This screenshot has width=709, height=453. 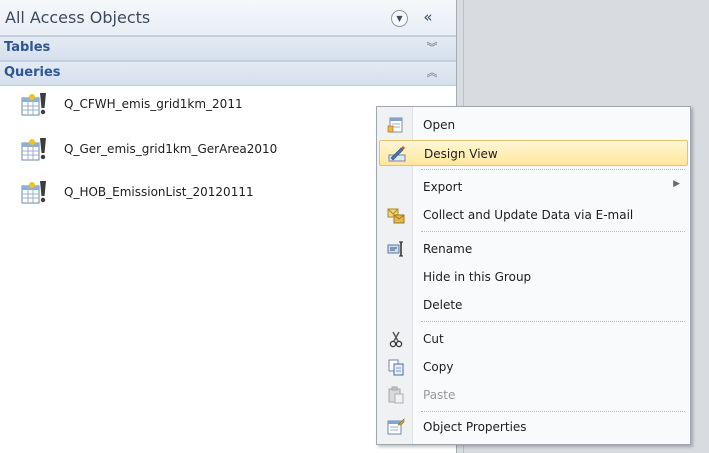 What do you see at coordinates (533, 153) in the screenshot?
I see `menu-item-design-view: Design View` at bounding box center [533, 153].